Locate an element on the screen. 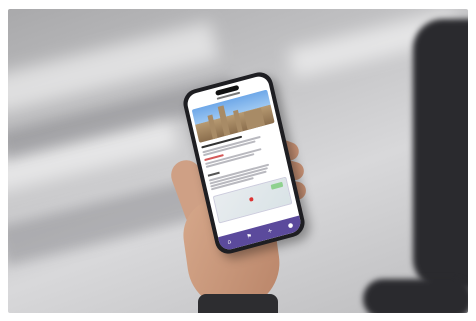 The height and width of the screenshot is (321, 476). user-icon: ● is located at coordinates (290, 225).